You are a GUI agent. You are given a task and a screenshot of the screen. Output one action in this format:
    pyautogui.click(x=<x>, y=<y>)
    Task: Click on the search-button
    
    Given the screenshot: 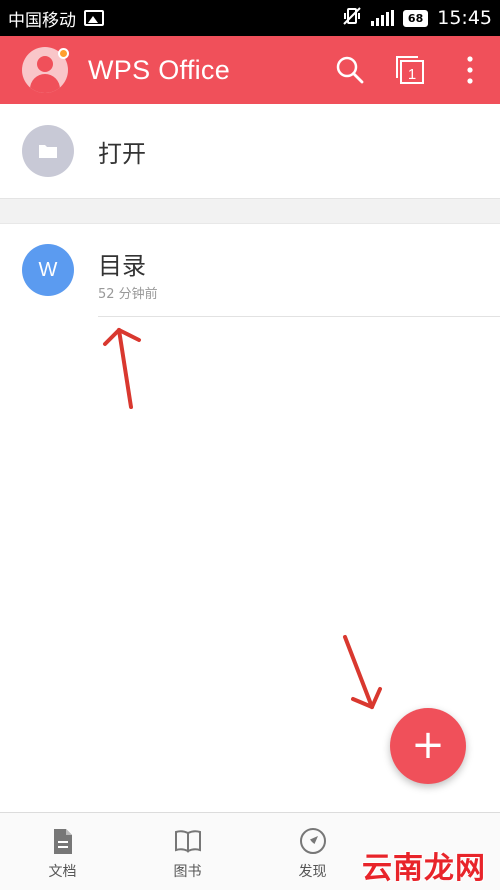 What is the action you would take?
    pyautogui.click(x=350, y=70)
    